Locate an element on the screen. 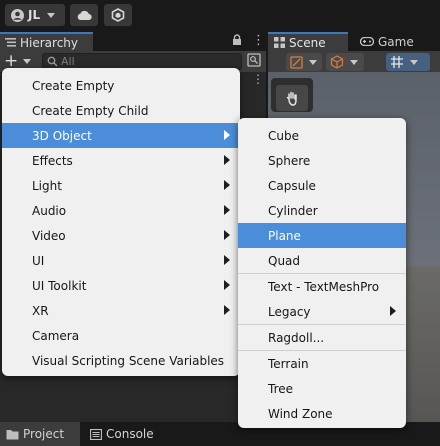 This screenshot has width=440, height=446. menu-item-plane: Plane is located at coordinates (322, 235).